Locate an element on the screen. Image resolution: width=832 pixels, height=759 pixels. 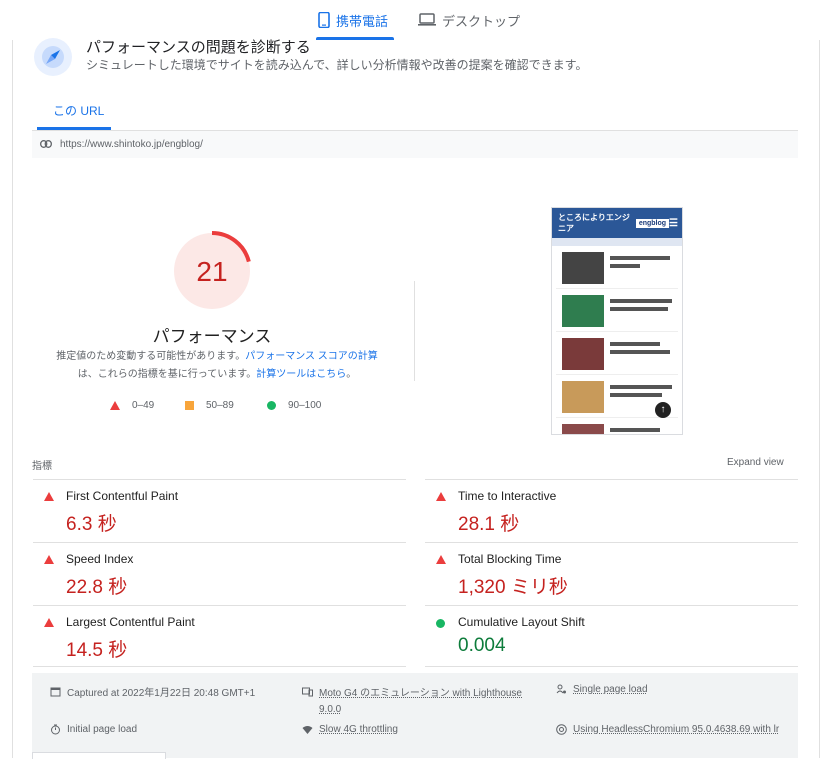
tab-desktop-label: デスクトップ is located at coordinates (481, 21).